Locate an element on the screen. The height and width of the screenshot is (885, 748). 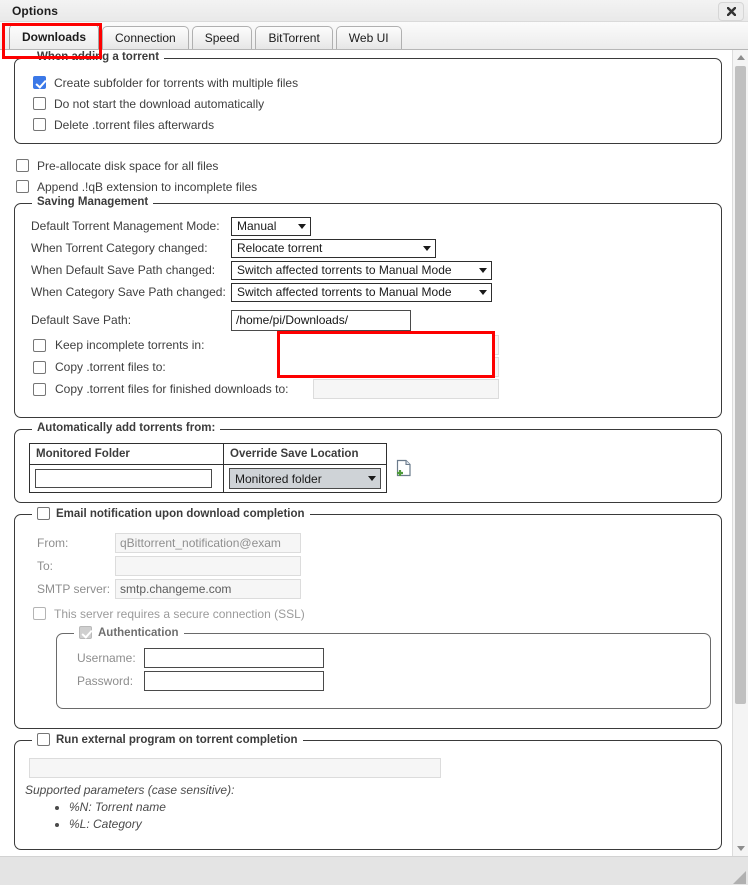
scroll-down-arrow-icon is located at coordinates (740, 848).